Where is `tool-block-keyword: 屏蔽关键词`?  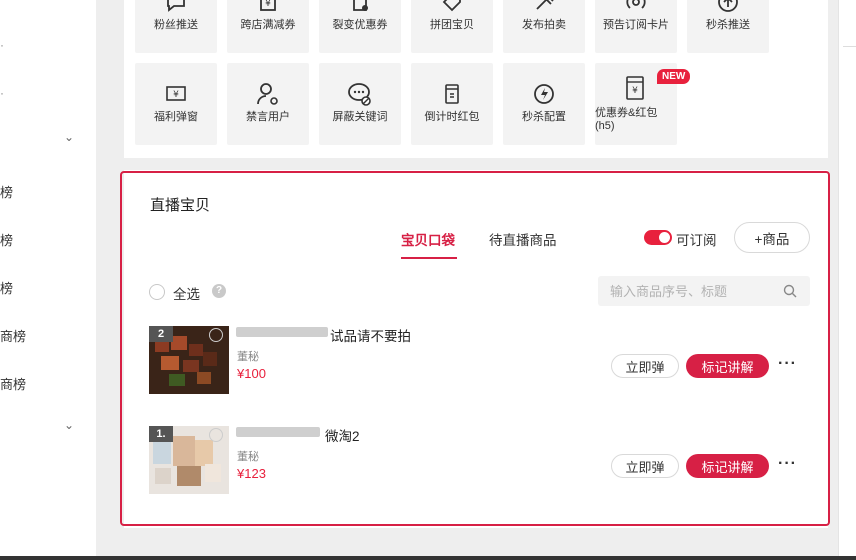
tool-block-keyword: 屏蔽关键词 is located at coordinates (360, 104).